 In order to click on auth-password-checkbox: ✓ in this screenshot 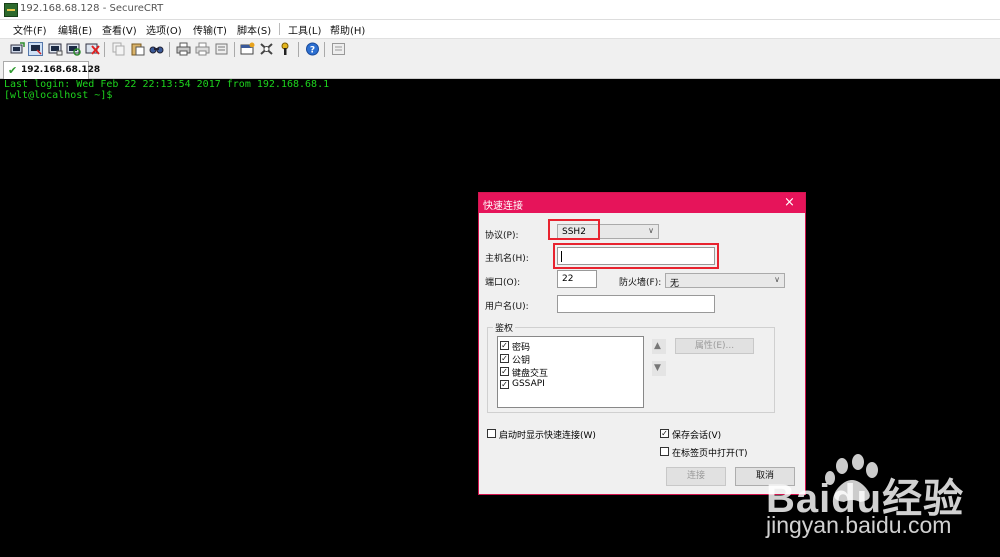, I will do `click(504, 345)`.